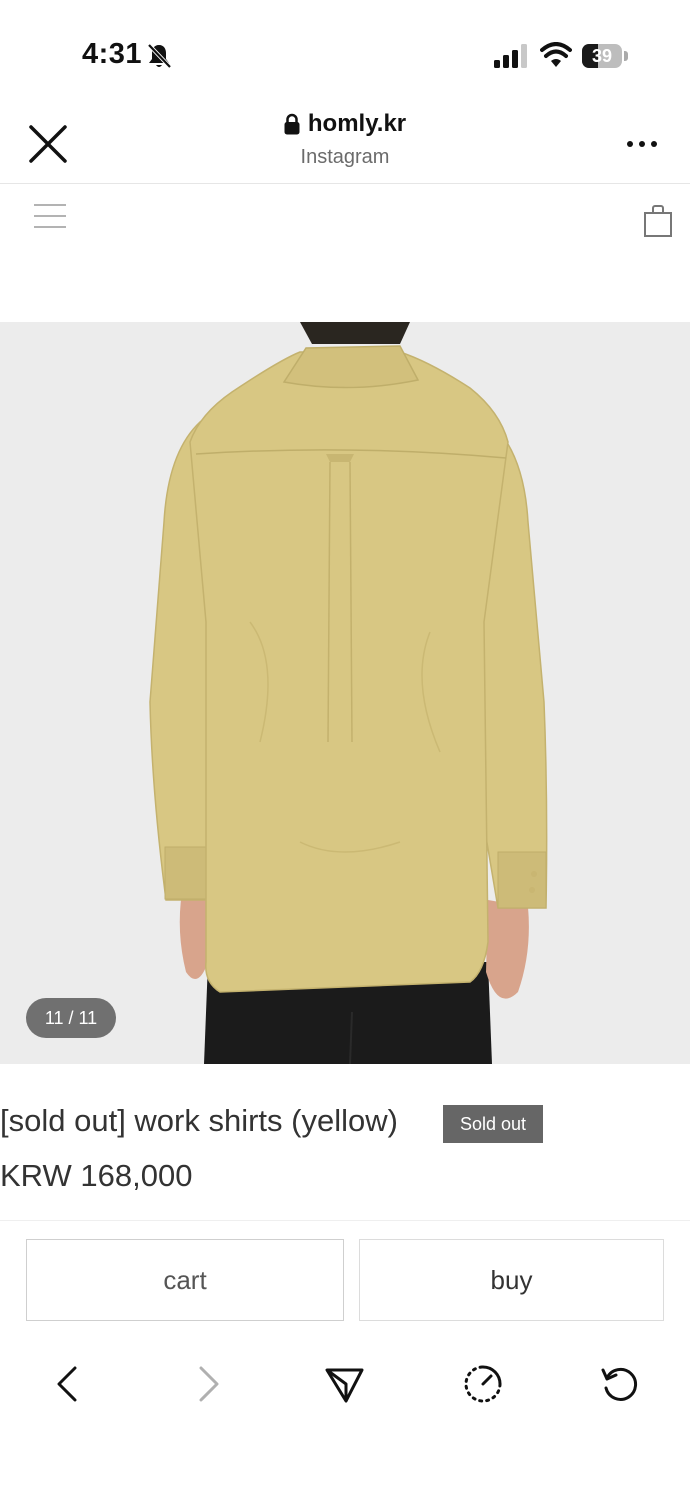  Describe the element at coordinates (96, 1175) in the screenshot. I see `product-price: KRW 168,000` at that location.